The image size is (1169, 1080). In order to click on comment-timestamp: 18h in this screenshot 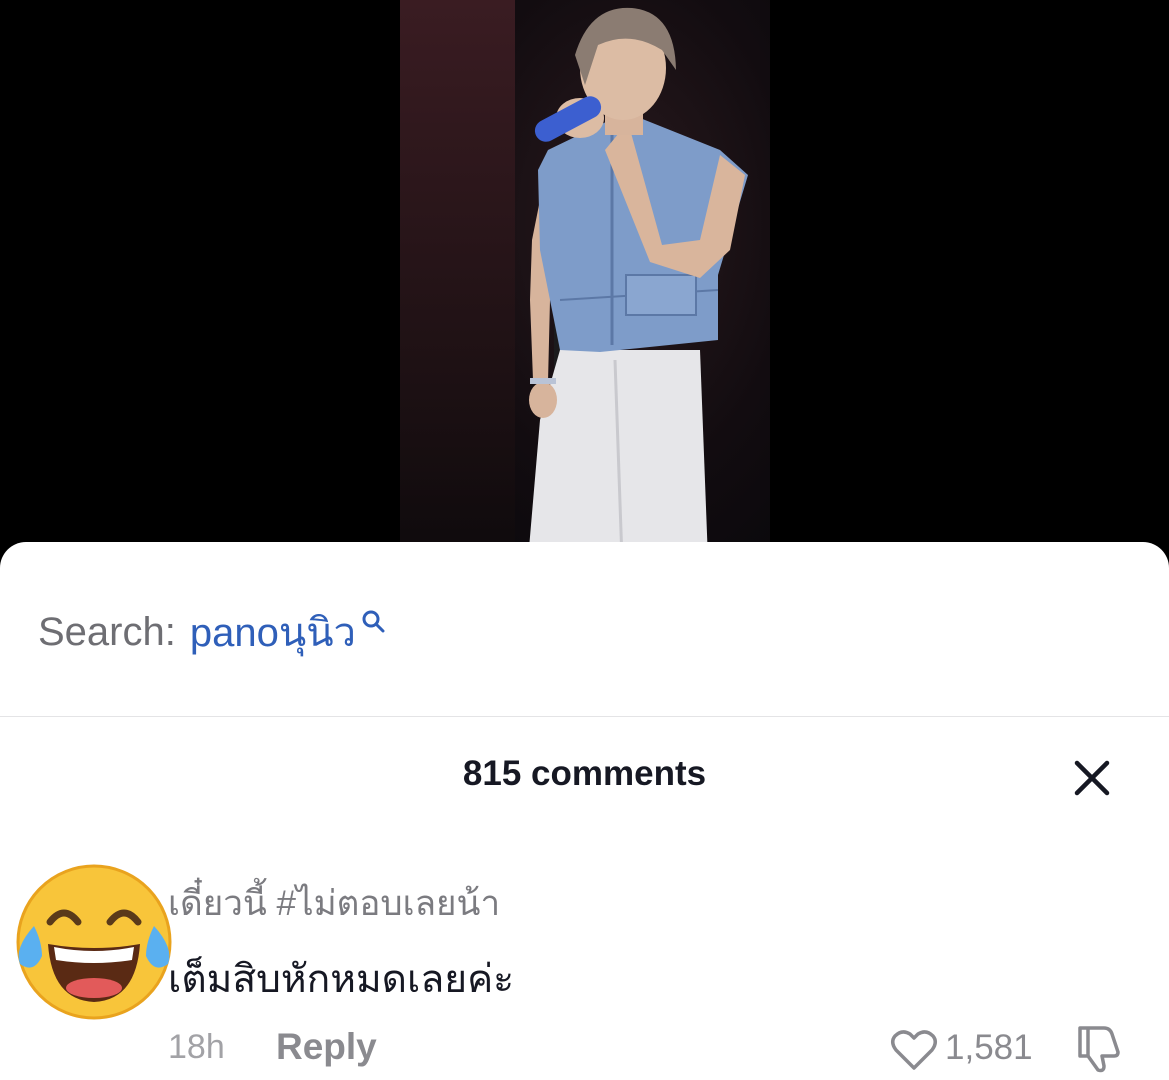, I will do `click(196, 1047)`.